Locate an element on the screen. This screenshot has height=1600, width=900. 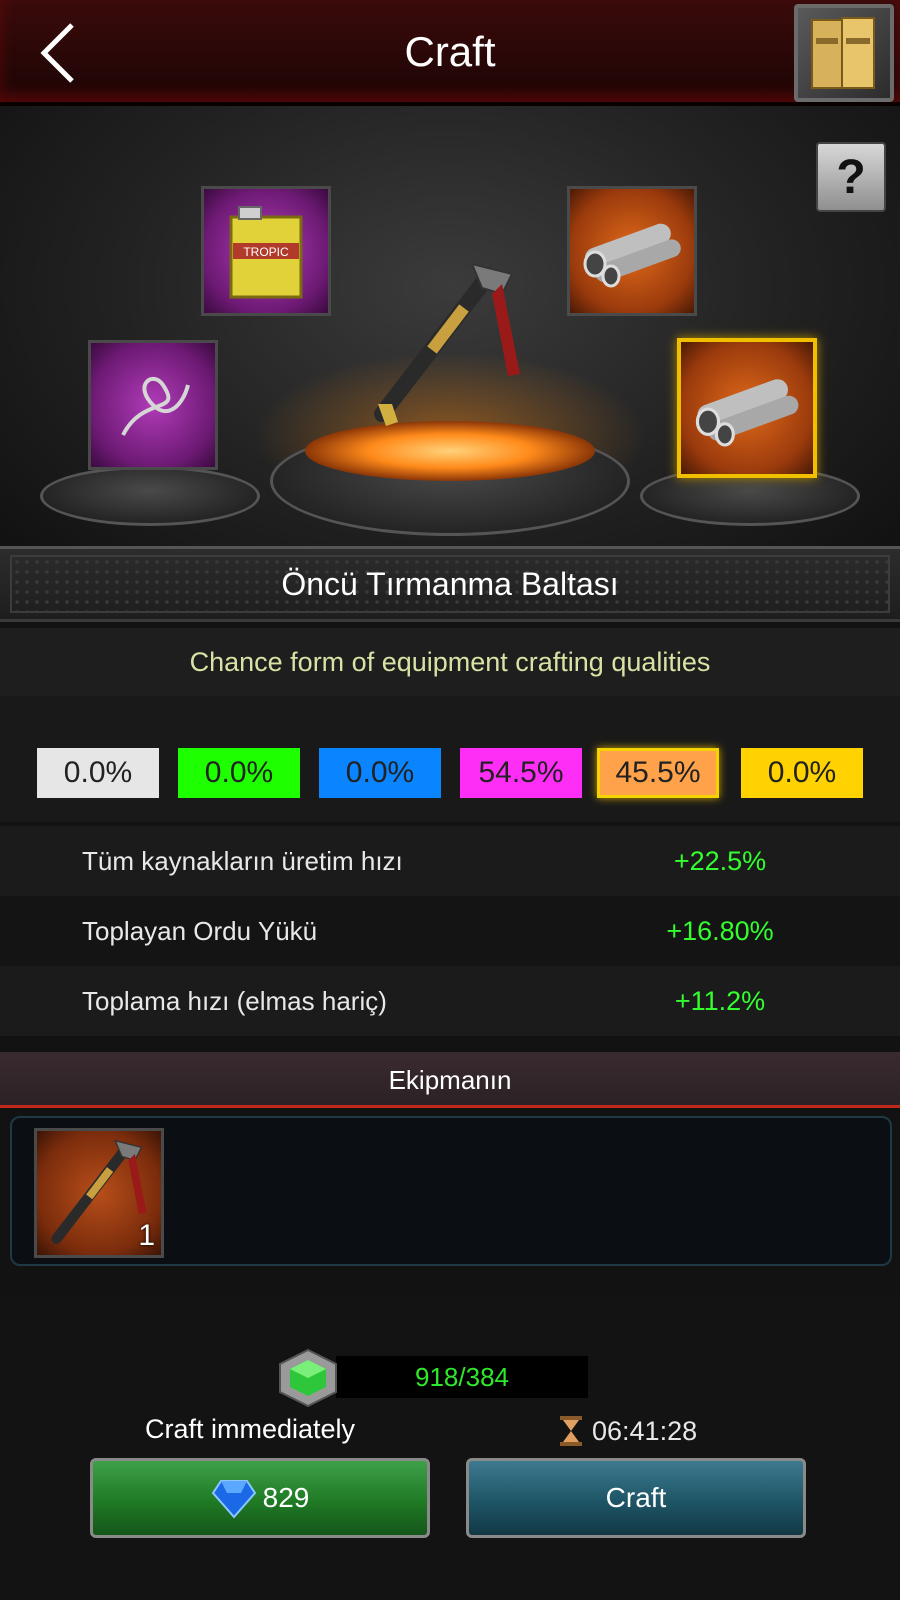
item-name-bar: Öncü Tırmanma Baltası is located at coordinates (450, 584).